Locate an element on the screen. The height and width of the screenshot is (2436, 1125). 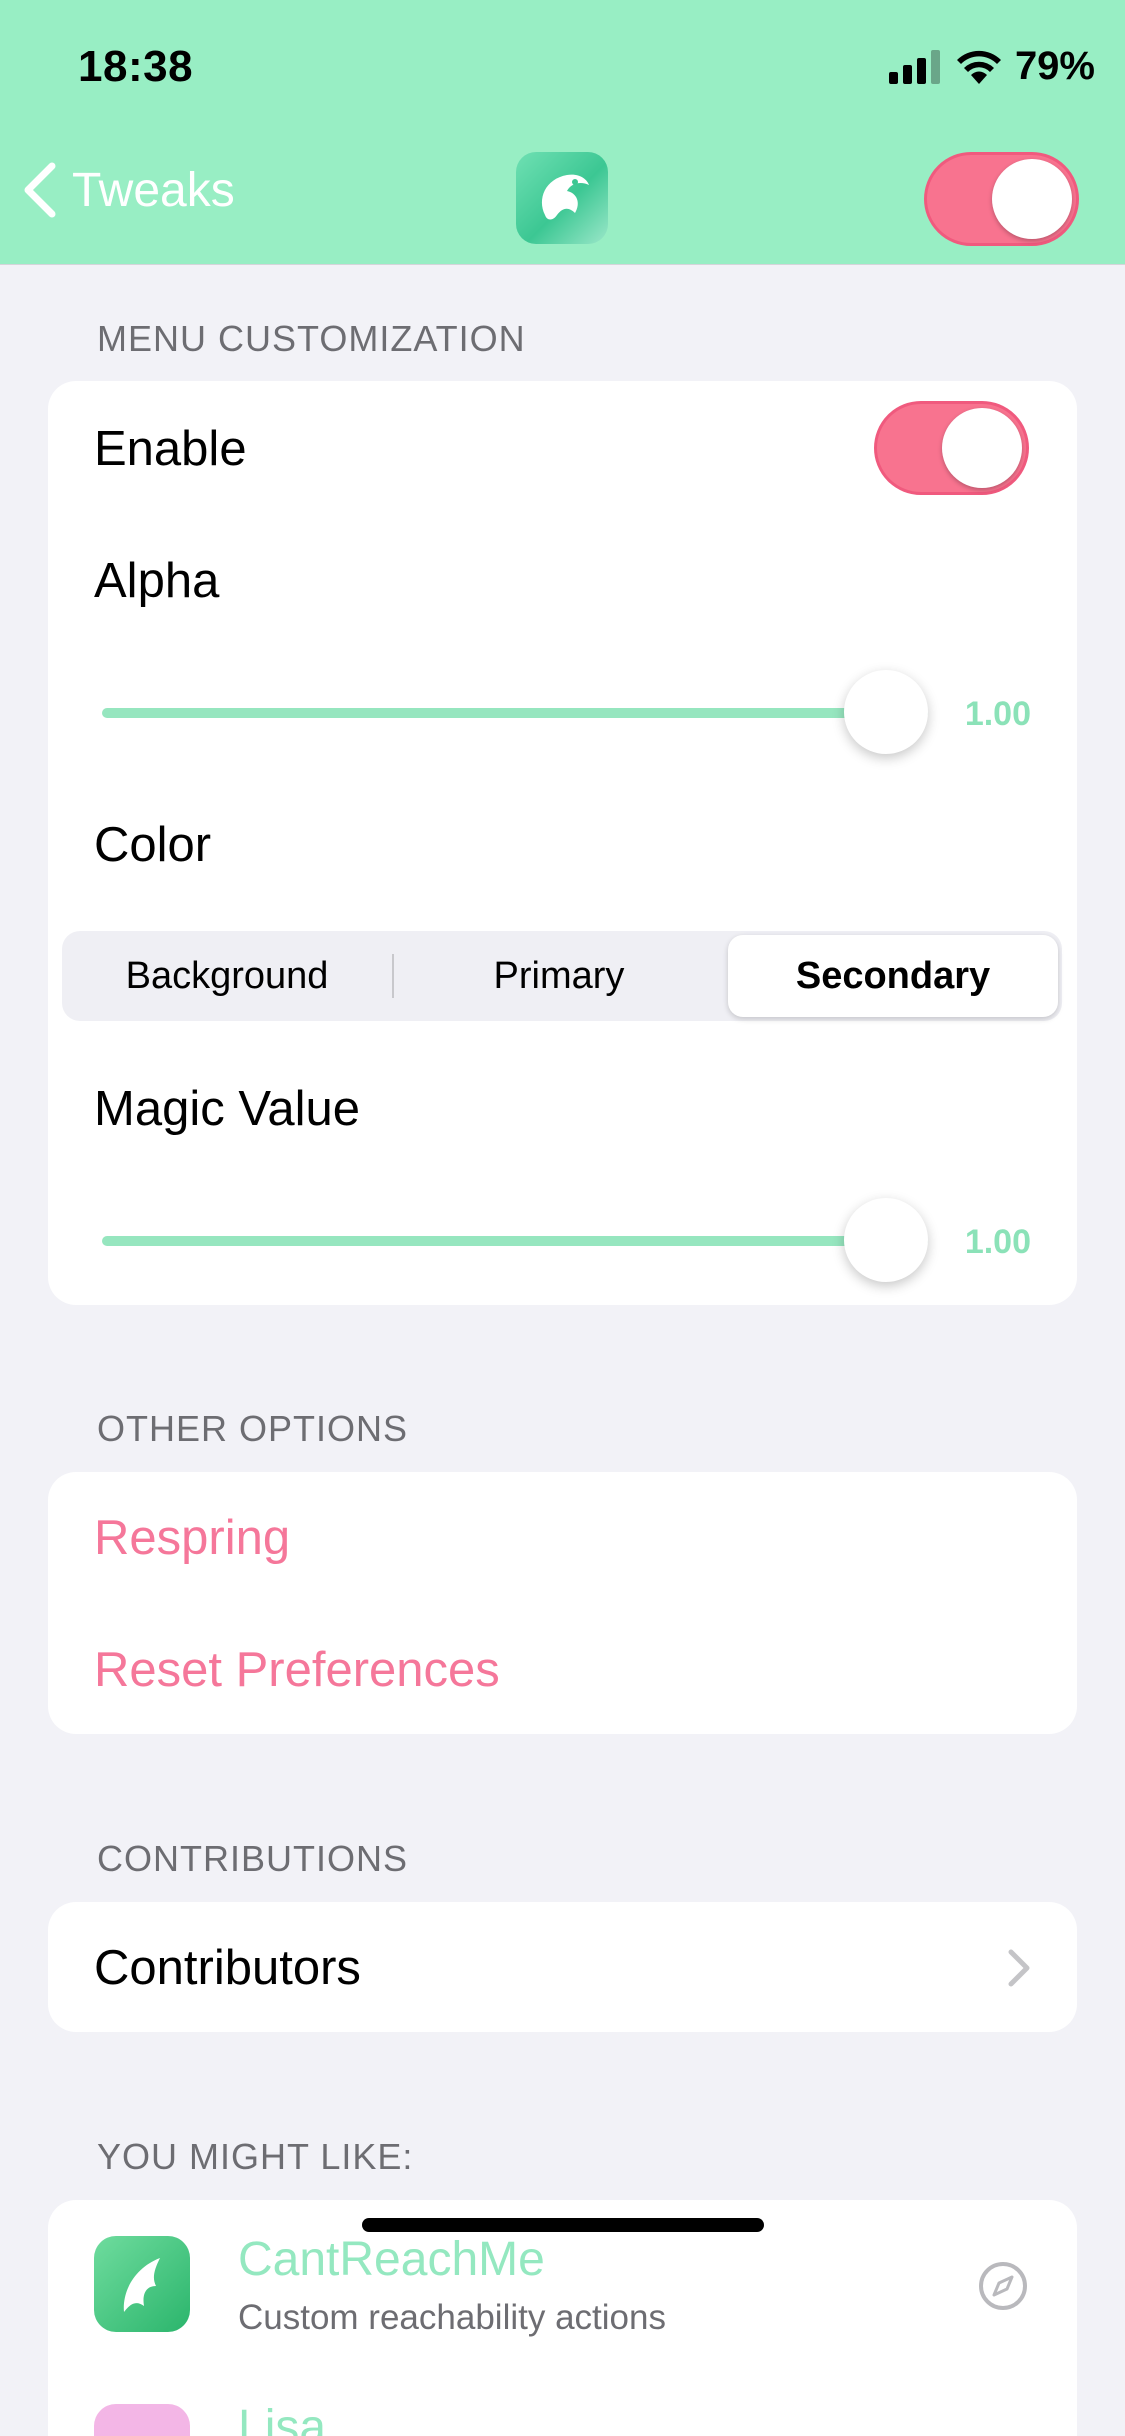
section-title-other-options: OTHER OPTIONS is located at coordinates (253, 1428).